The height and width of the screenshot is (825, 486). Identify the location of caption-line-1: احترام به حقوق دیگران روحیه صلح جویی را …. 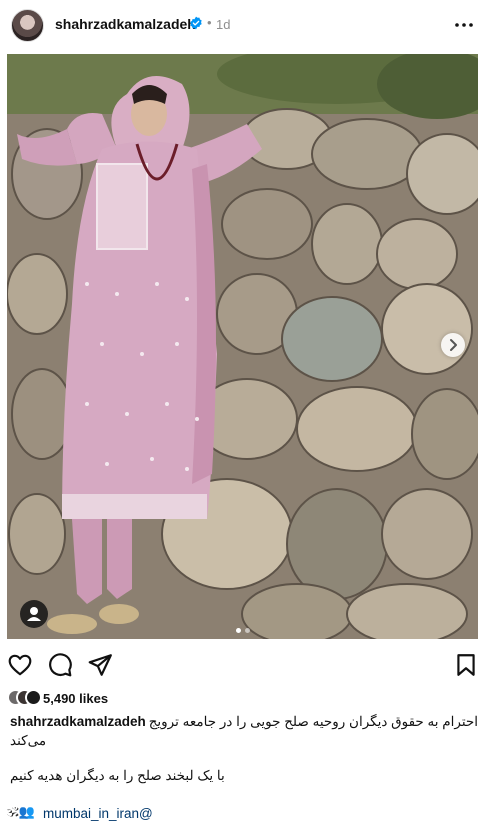
(313, 721).